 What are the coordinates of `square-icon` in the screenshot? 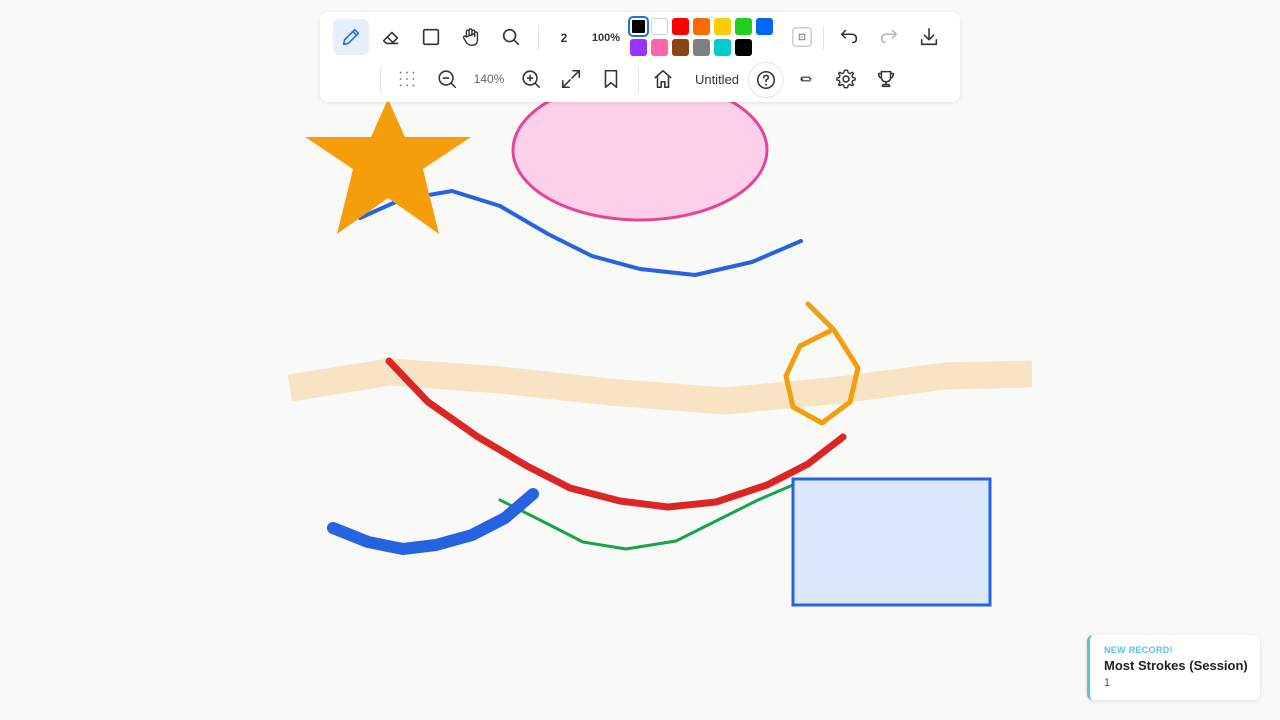 It's located at (431, 37).